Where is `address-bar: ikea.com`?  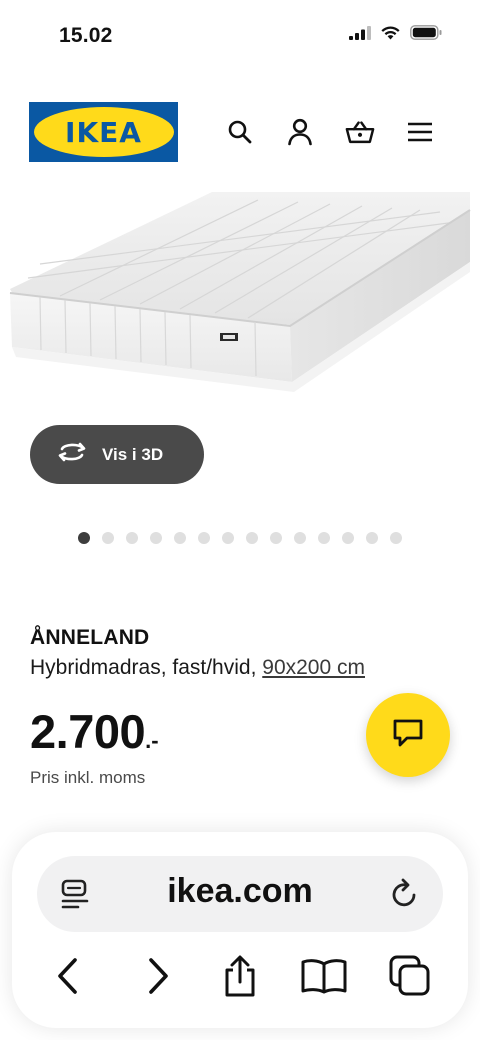
address-bar: ikea.com is located at coordinates (240, 894).